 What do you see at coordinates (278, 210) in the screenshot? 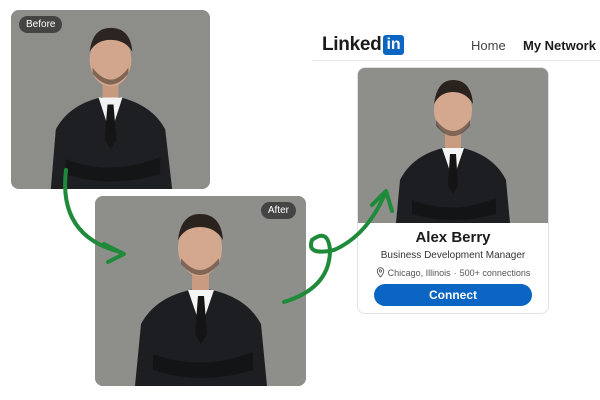
I see `after-label: After` at bounding box center [278, 210].